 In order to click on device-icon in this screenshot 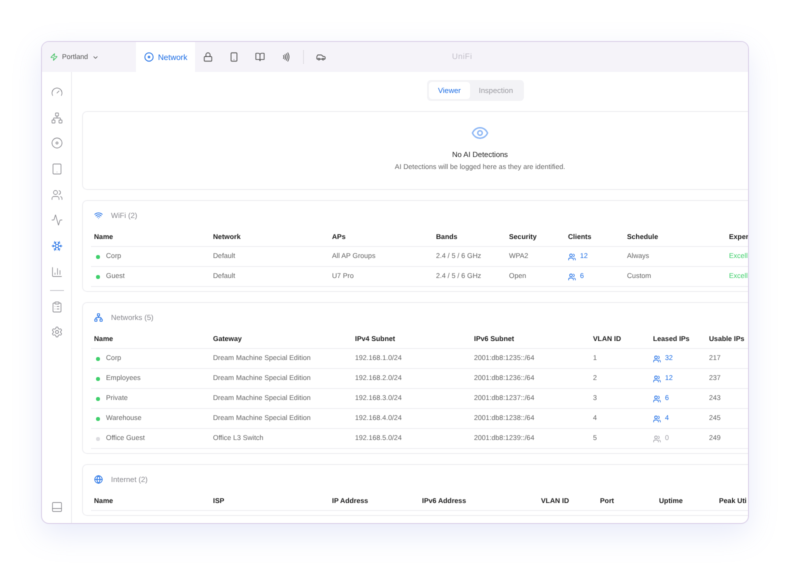, I will do `click(56, 169)`.